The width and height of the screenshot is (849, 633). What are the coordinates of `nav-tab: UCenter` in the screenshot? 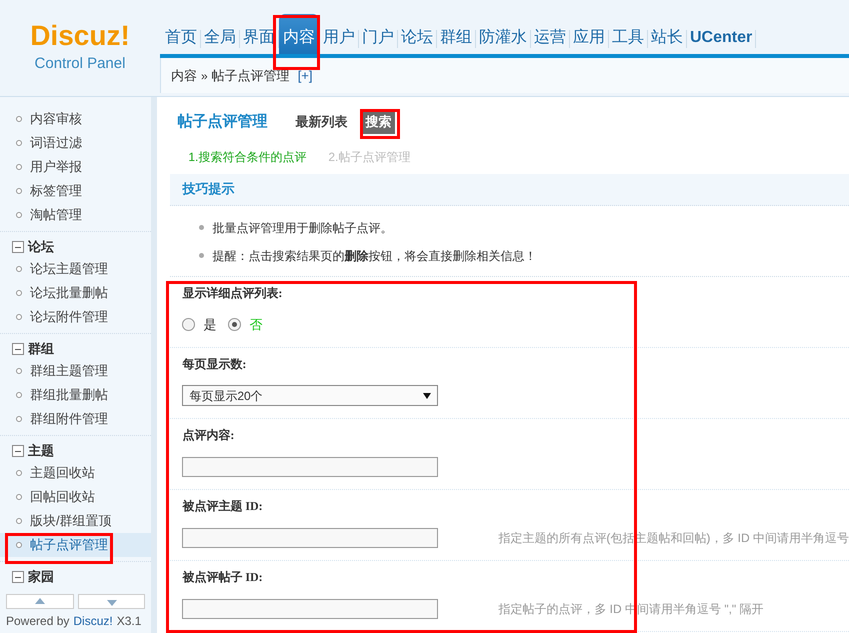 It's located at (721, 40).